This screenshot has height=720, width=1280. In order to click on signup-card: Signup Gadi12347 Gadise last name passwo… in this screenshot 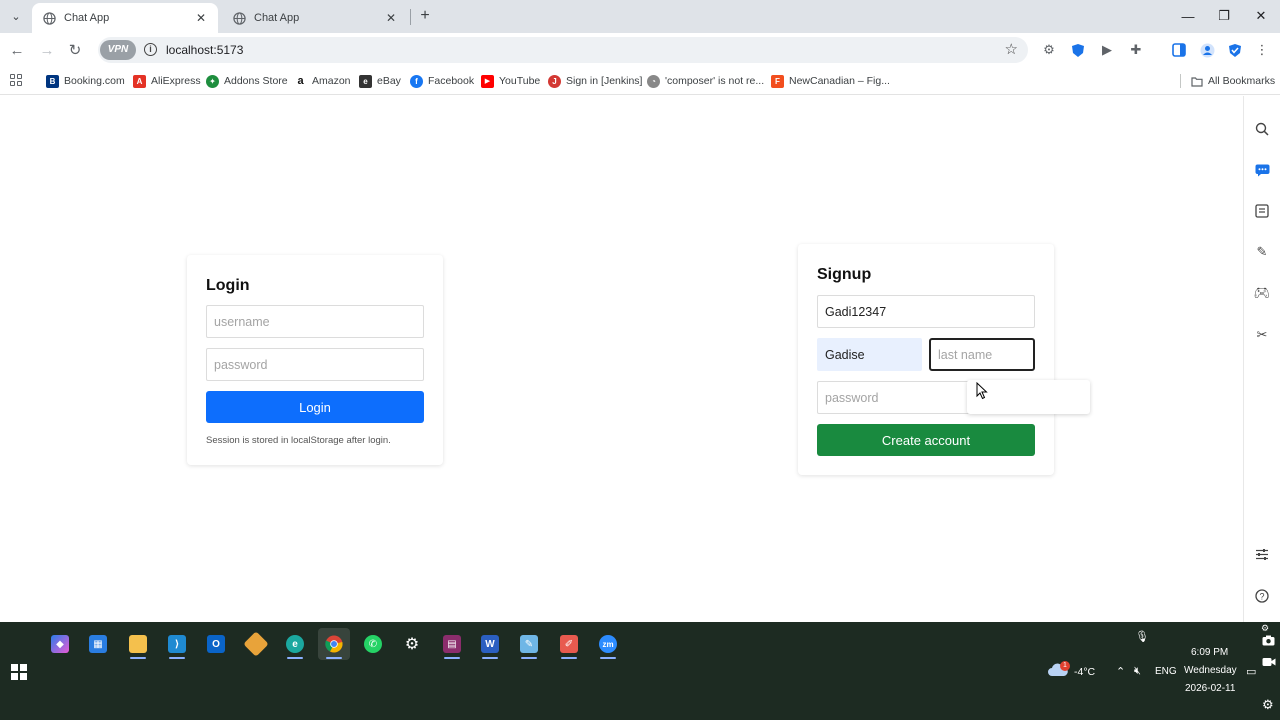, I will do `click(926, 359)`.